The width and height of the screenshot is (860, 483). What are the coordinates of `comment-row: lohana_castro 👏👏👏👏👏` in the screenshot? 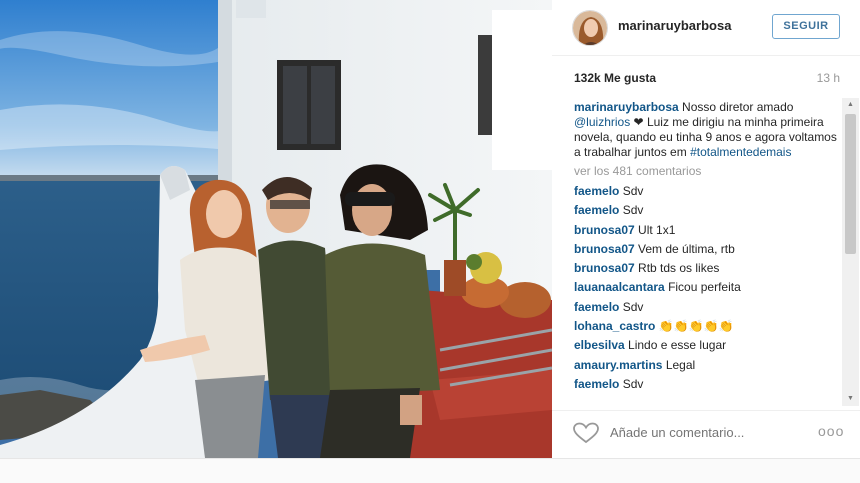 It's located at (710, 328).